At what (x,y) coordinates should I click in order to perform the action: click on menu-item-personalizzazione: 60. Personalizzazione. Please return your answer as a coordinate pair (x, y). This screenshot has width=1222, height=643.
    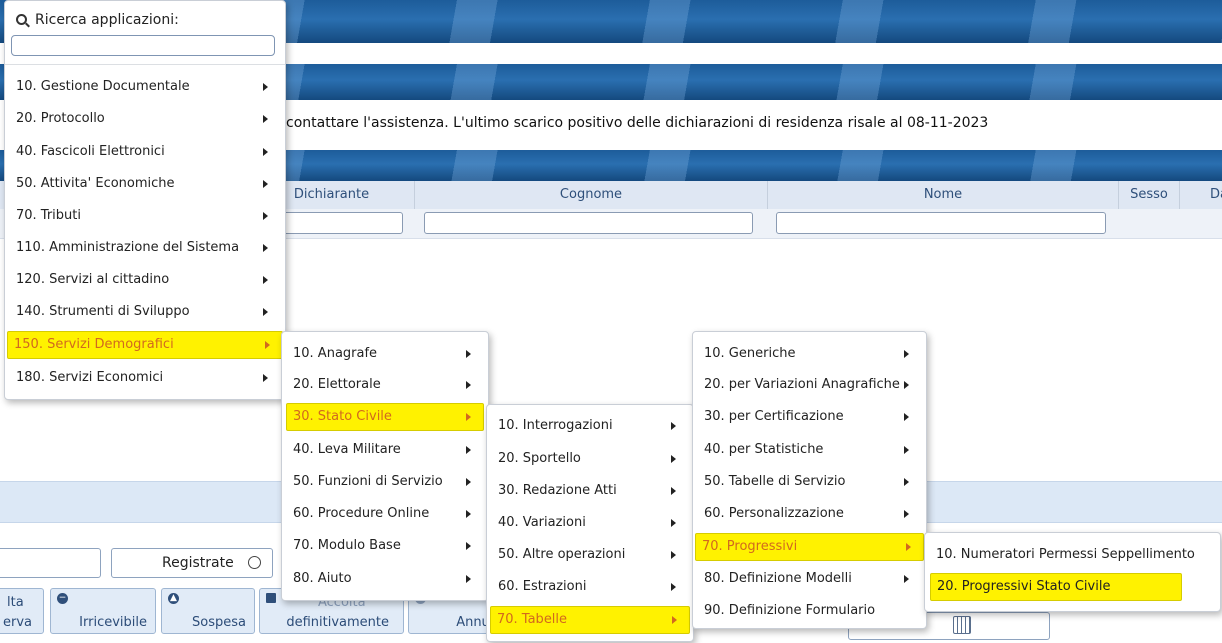
    Looking at the image, I should click on (809, 514).